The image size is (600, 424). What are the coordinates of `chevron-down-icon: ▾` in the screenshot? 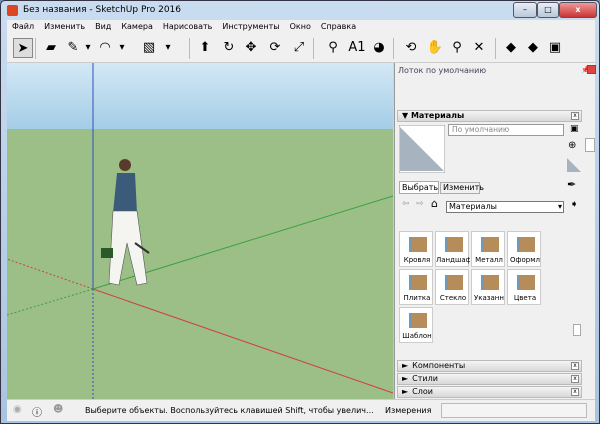 It's located at (559, 206).